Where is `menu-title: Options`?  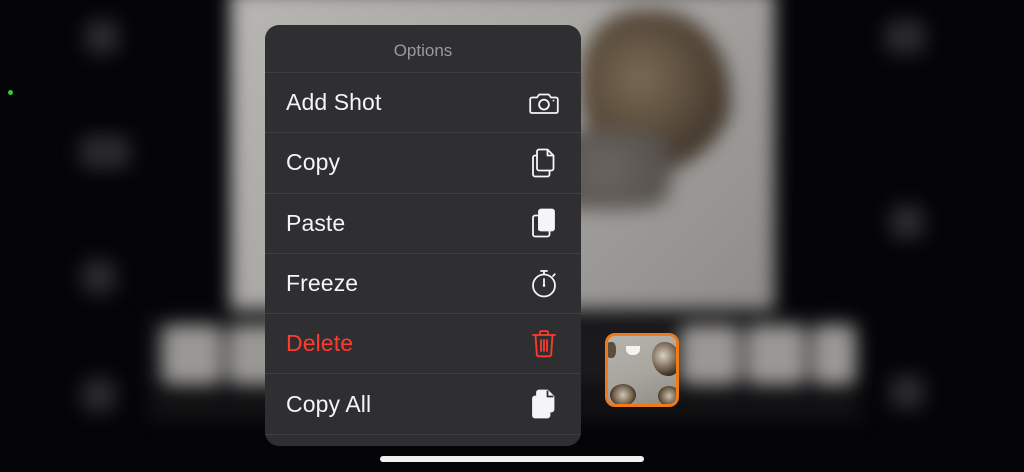 menu-title: Options is located at coordinates (423, 49).